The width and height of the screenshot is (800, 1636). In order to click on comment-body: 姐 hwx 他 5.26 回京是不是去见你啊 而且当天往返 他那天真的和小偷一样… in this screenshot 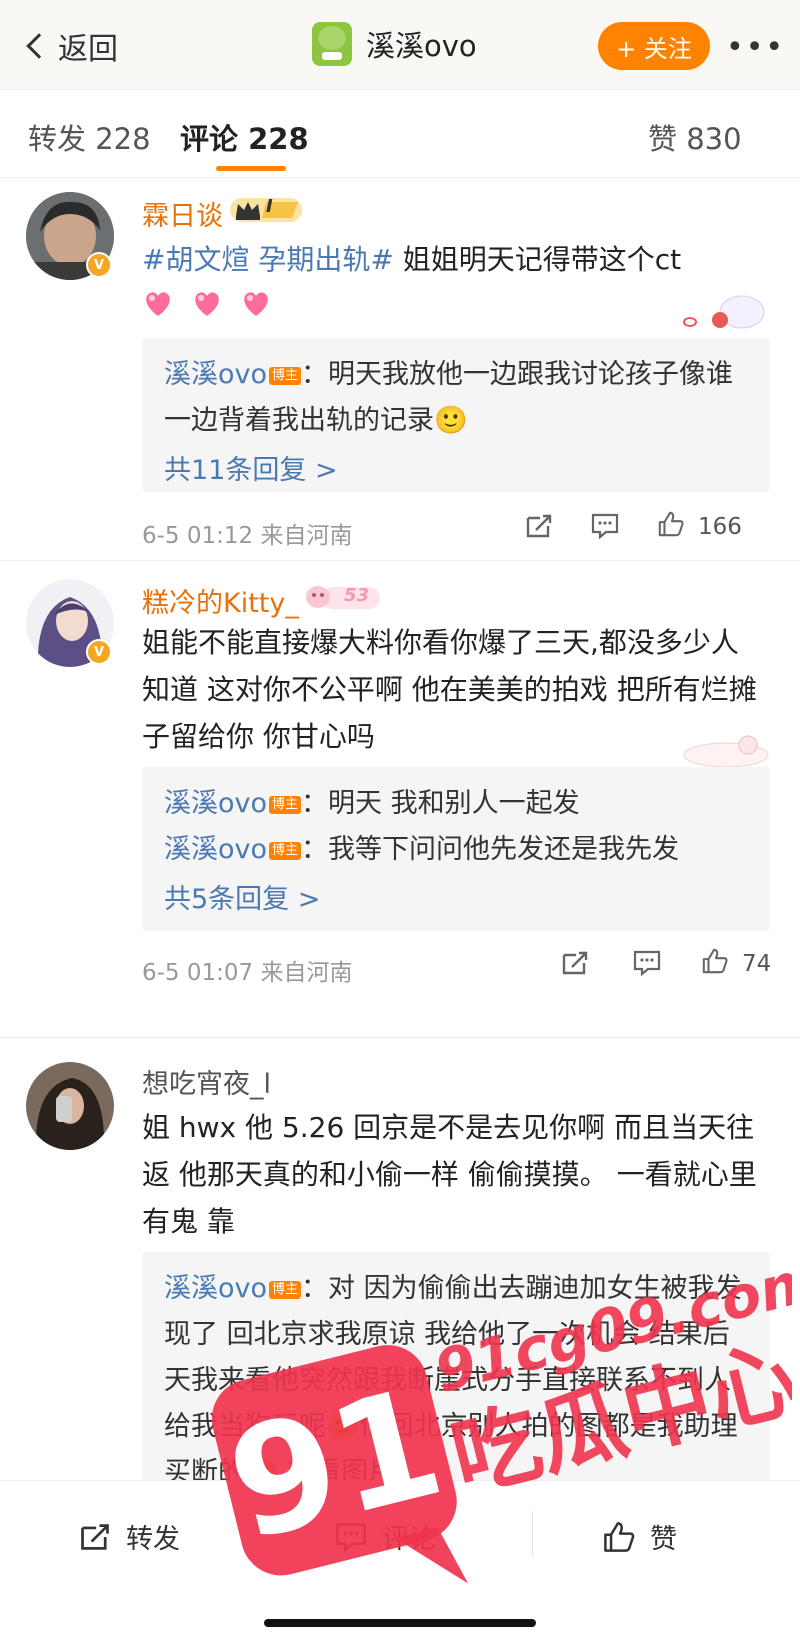, I will do `click(449, 1174)`.